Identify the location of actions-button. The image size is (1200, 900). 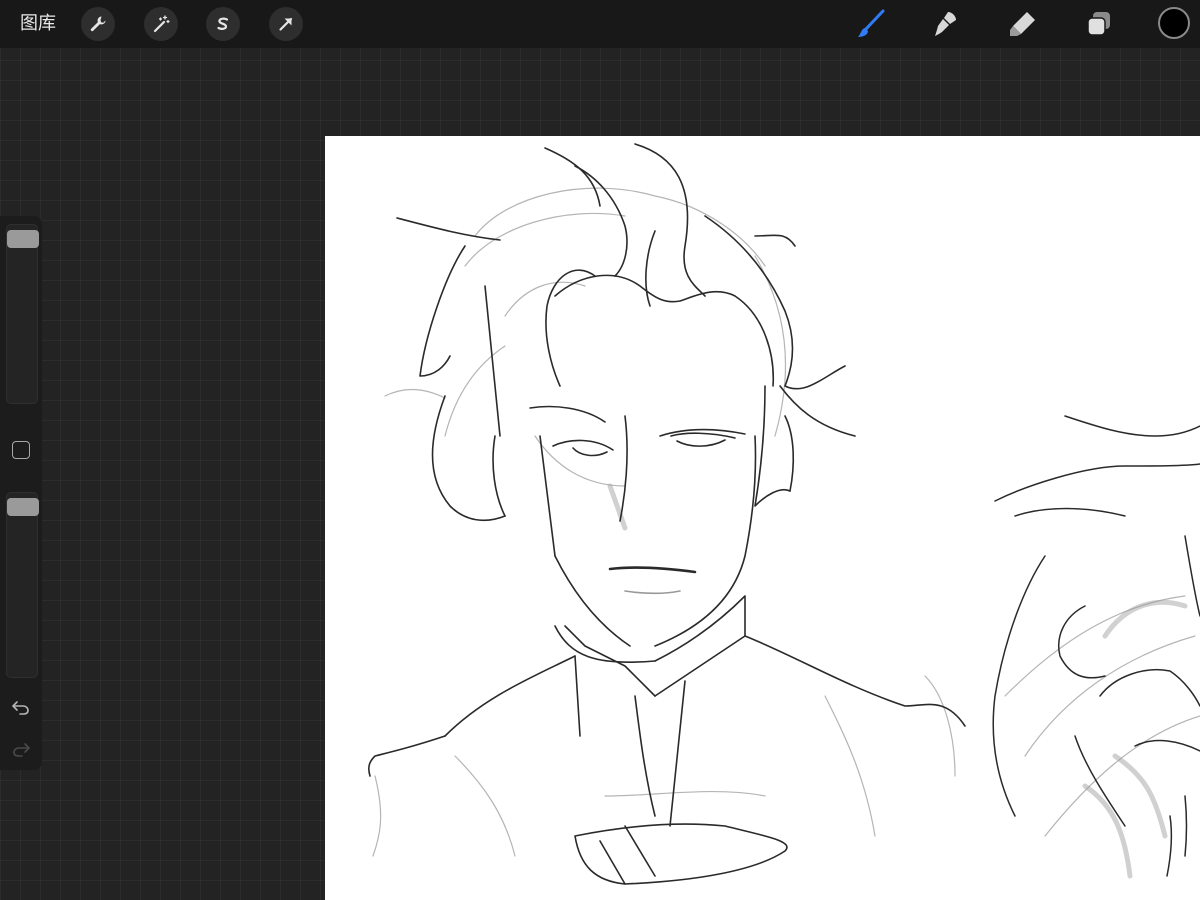
(98, 24).